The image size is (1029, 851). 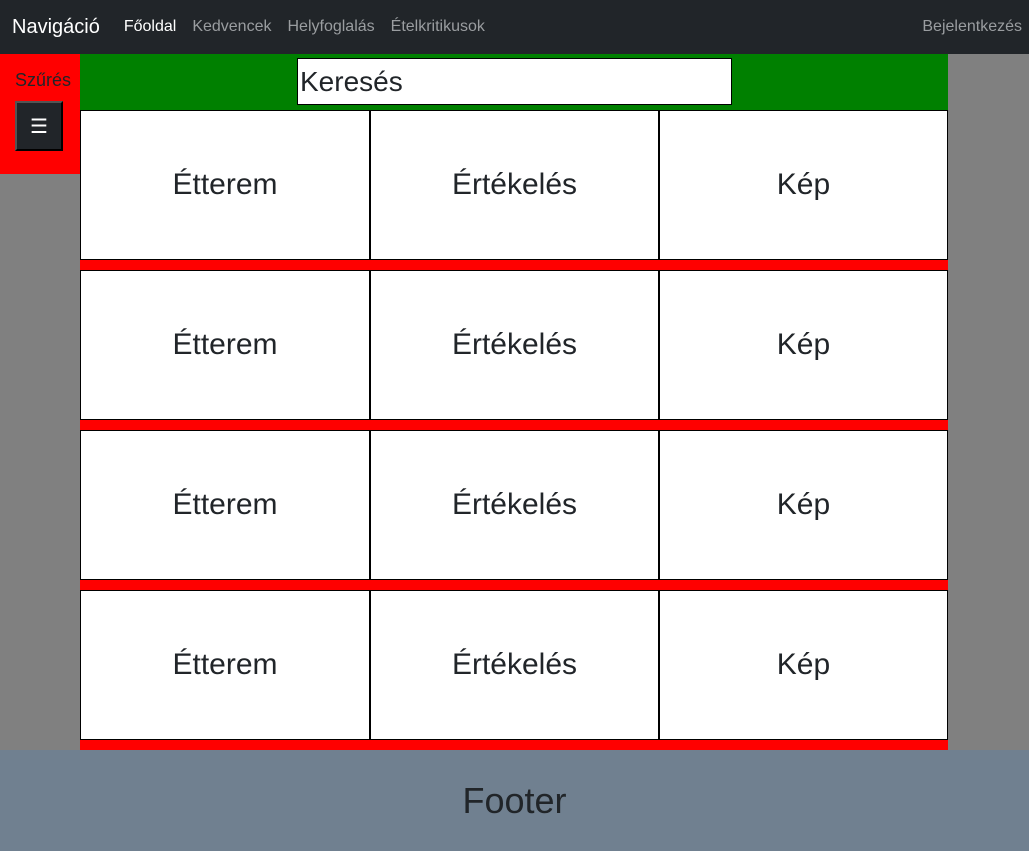 What do you see at coordinates (150, 27) in the screenshot?
I see `nav-link-fooldal: Főoldal` at bounding box center [150, 27].